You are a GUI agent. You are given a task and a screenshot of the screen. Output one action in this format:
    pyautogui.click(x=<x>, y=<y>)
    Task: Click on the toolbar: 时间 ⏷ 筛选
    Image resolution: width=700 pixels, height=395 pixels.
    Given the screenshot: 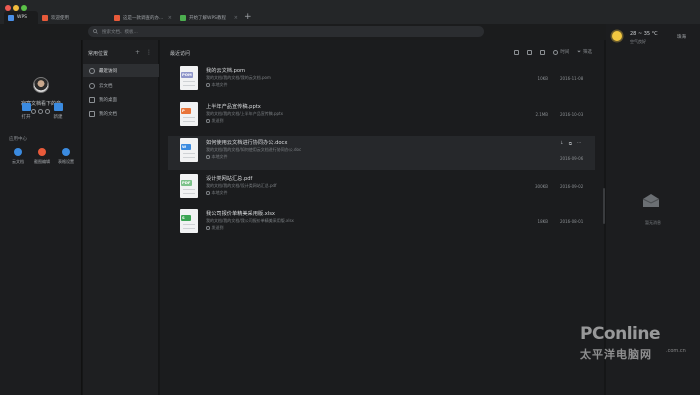 What is the action you would take?
    pyautogui.click(x=553, y=52)
    